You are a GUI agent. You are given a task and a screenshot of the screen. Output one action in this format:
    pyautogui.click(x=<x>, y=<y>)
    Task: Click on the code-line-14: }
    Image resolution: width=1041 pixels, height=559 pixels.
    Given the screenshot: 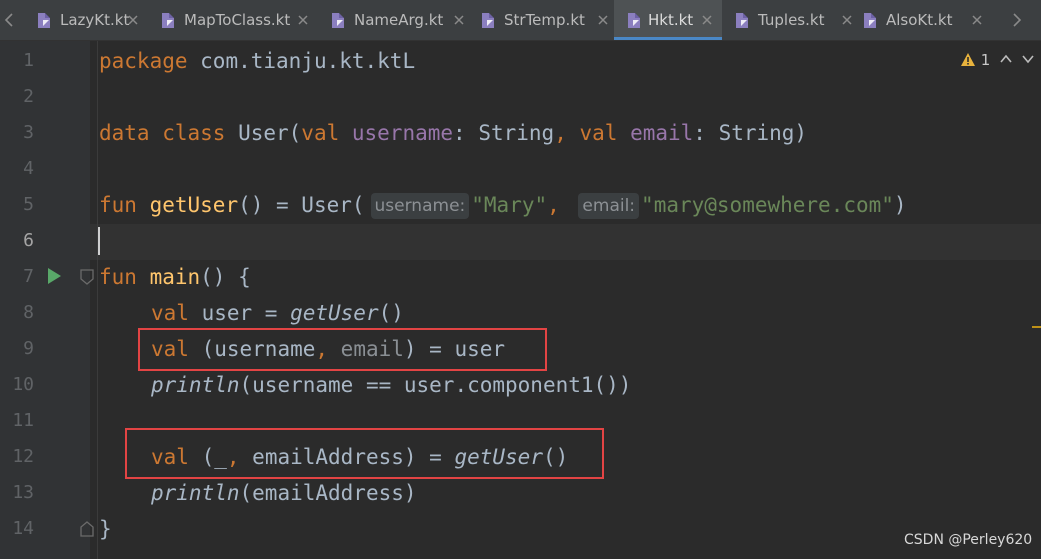 What is the action you would take?
    pyautogui.click(x=105, y=529)
    